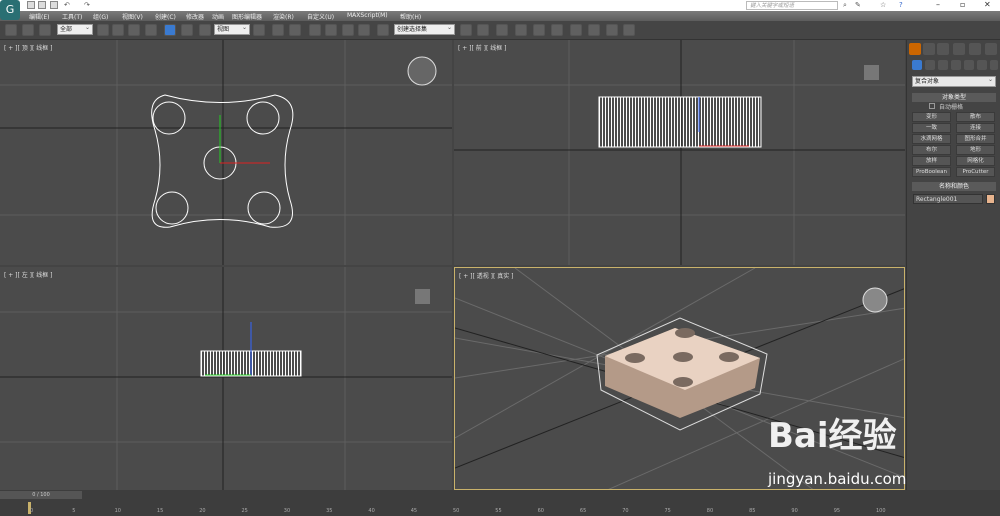 Image resolution: width=1000 pixels, height=516 pixels. Describe the element at coordinates (259, 30) in the screenshot. I see `pivot-center-icon` at that location.